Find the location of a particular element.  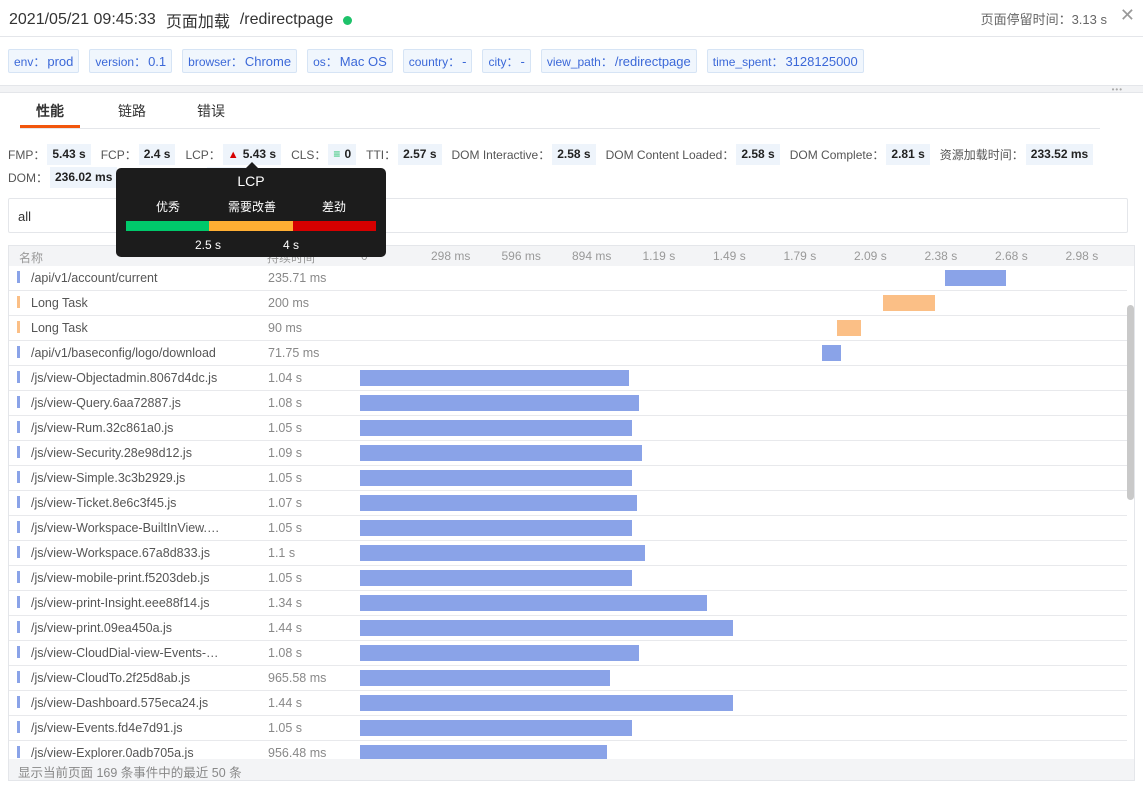

table-row: /js/view-CloudTo.2f25d8ab.js 965.58 ms is located at coordinates (568, 678).